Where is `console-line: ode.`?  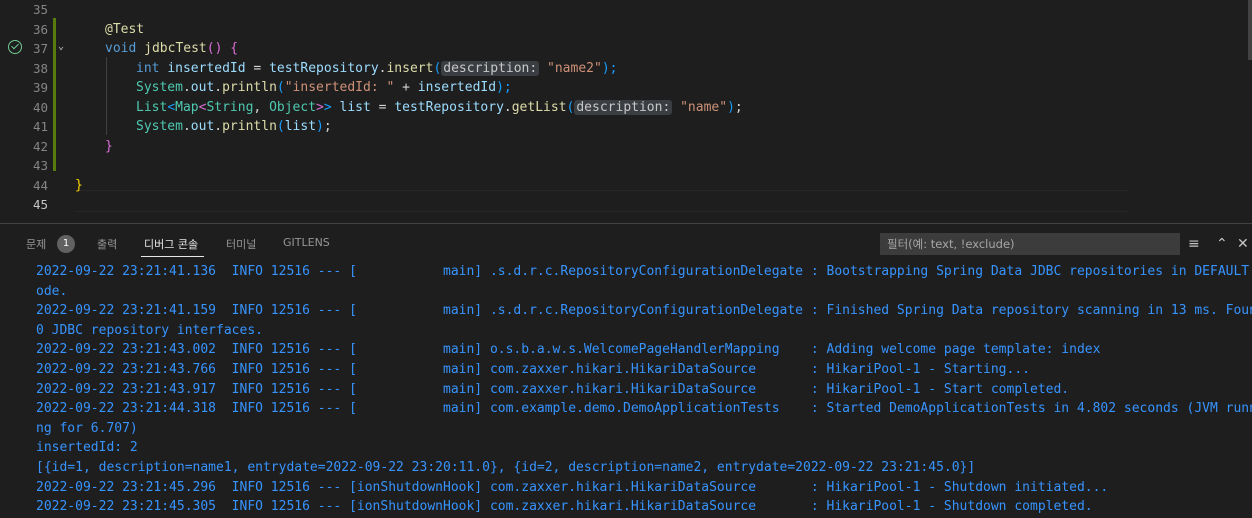 console-line: ode. is located at coordinates (52, 291).